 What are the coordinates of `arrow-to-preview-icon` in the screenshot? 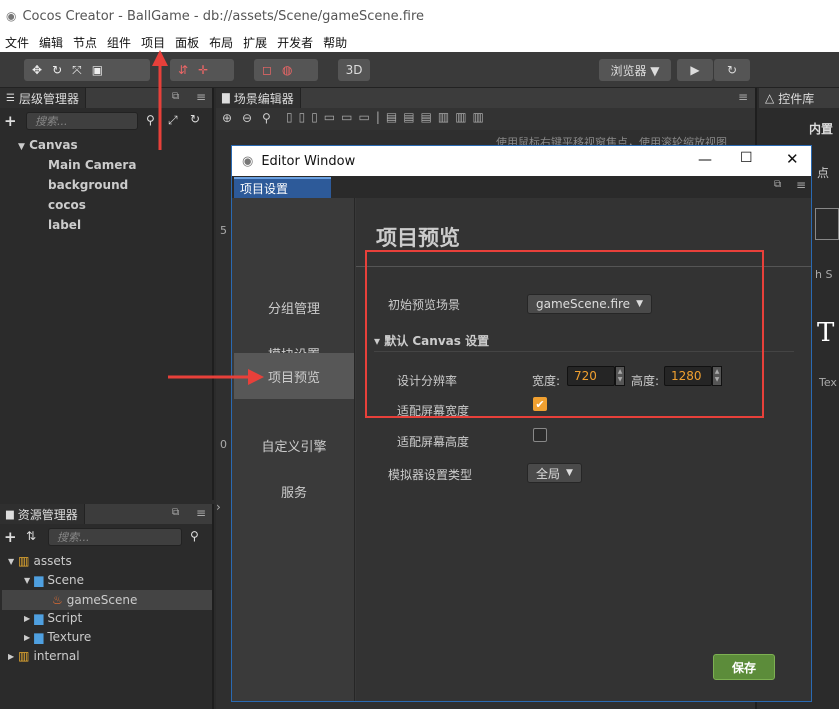 It's located at (216, 377).